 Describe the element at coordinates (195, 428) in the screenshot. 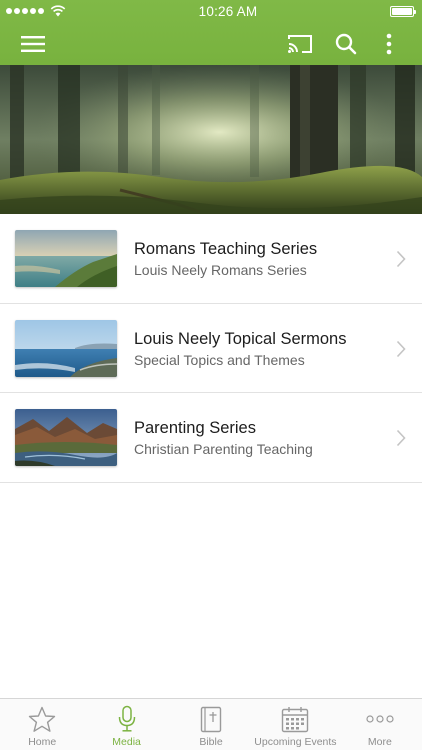

I see `series-title: Parenting Series` at that location.